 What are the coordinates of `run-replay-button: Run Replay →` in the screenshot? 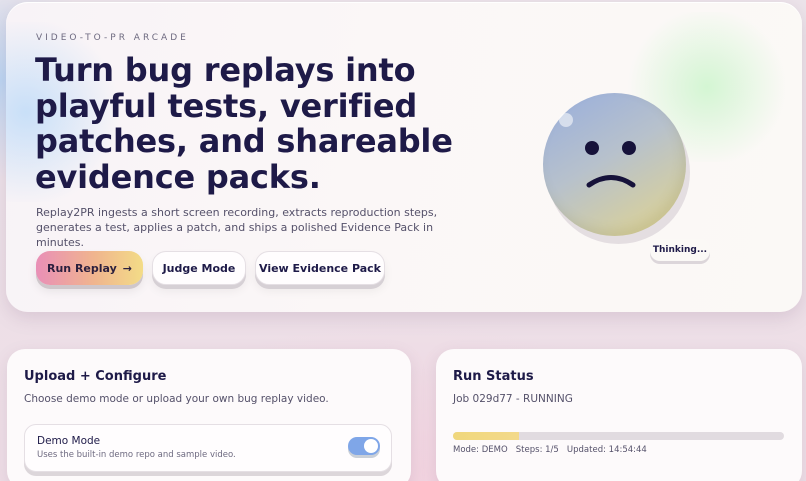 It's located at (89, 268).